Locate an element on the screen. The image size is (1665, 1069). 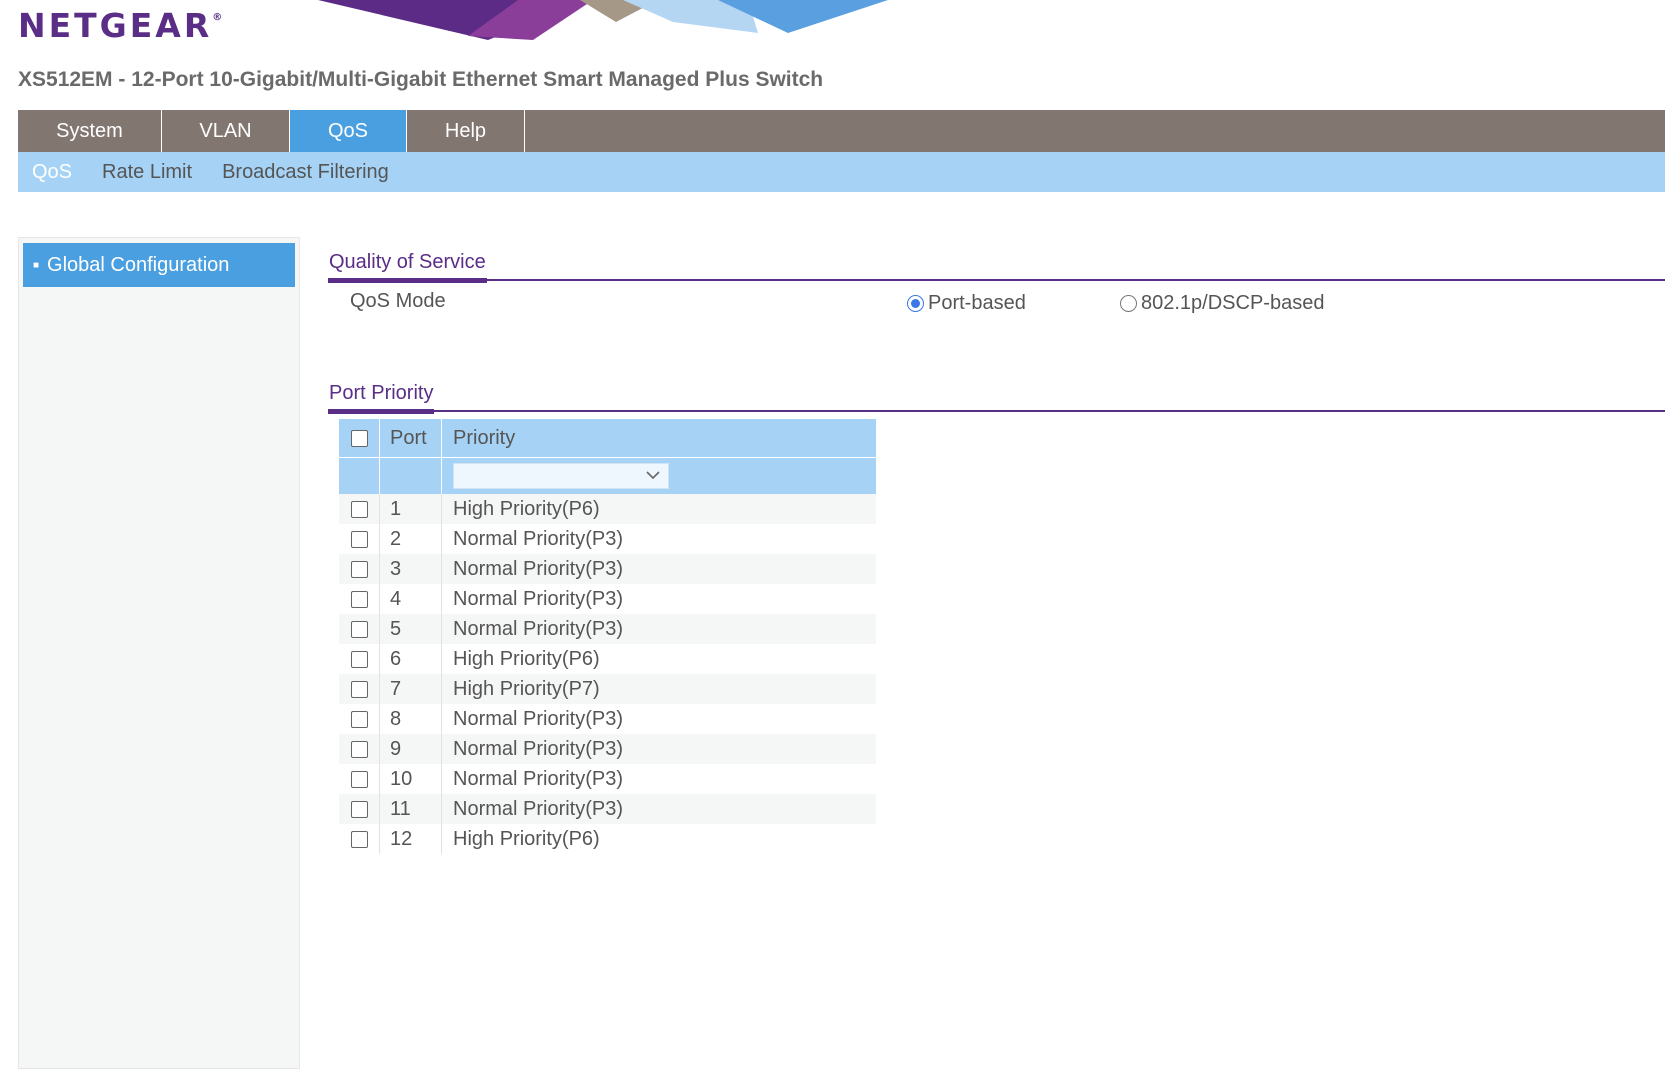
port-cell: 8 is located at coordinates (410, 719).